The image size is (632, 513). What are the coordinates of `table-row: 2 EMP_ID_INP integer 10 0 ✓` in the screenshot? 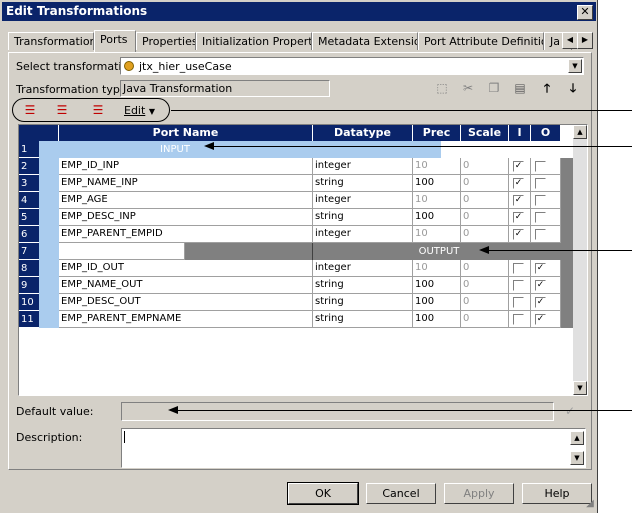 It's located at (296, 166).